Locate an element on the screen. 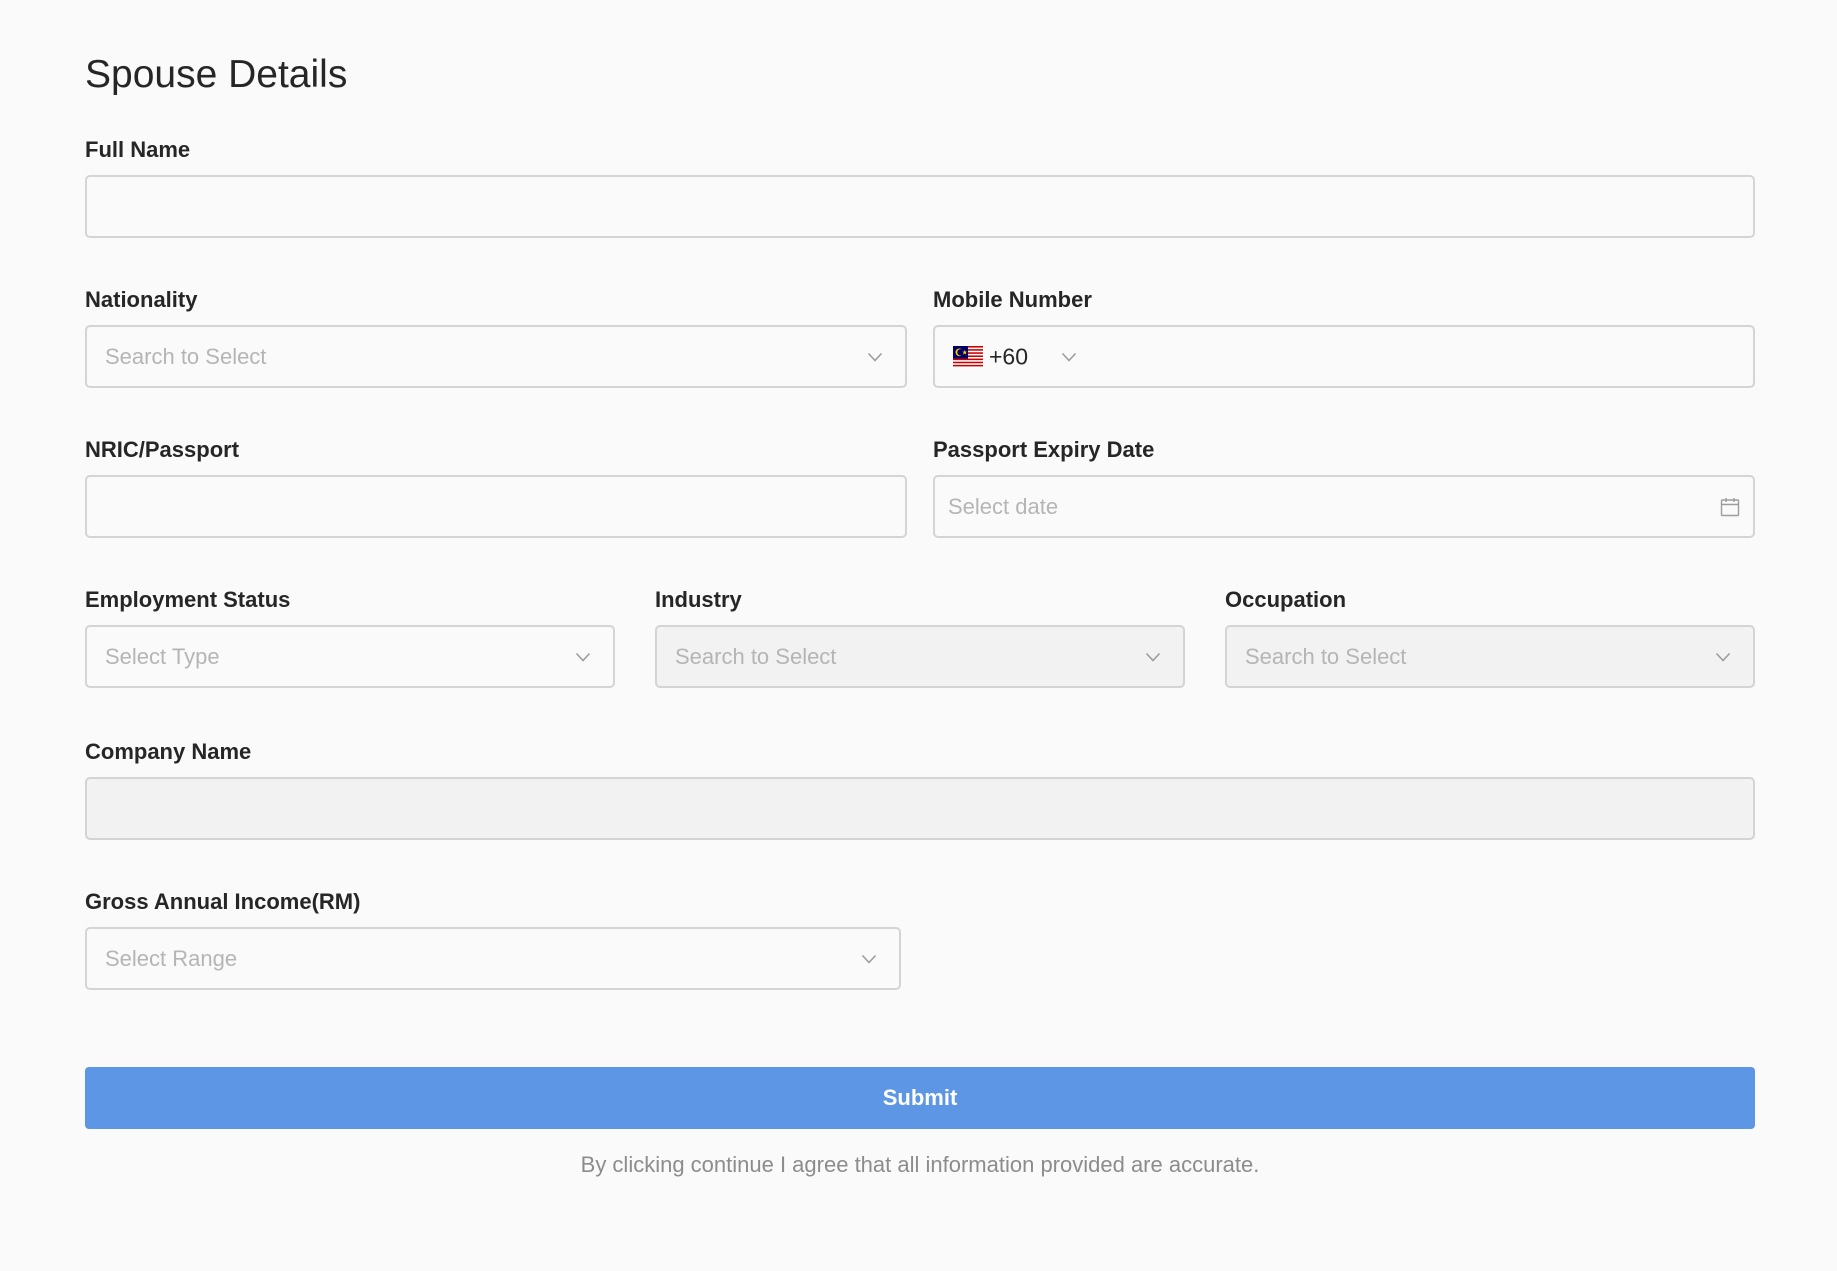 The width and height of the screenshot is (1837, 1271). gross-annual-income-select: Select Range is located at coordinates (493, 958).